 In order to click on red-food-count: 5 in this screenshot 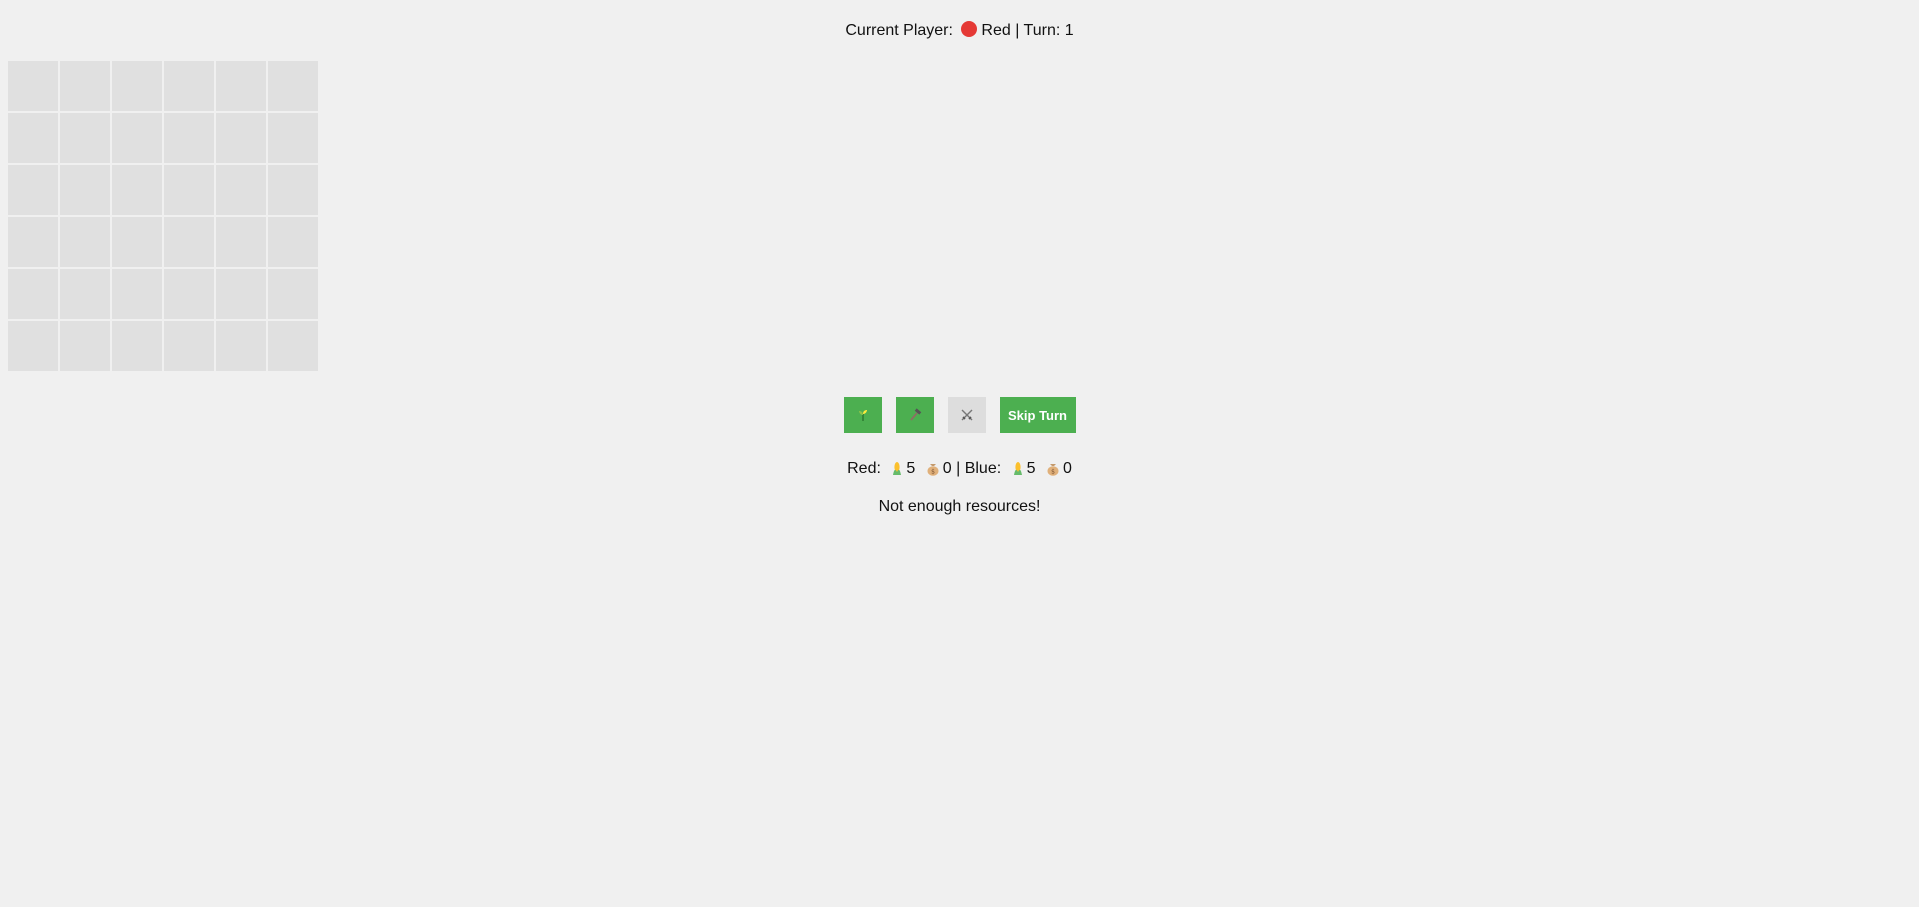, I will do `click(911, 468)`.